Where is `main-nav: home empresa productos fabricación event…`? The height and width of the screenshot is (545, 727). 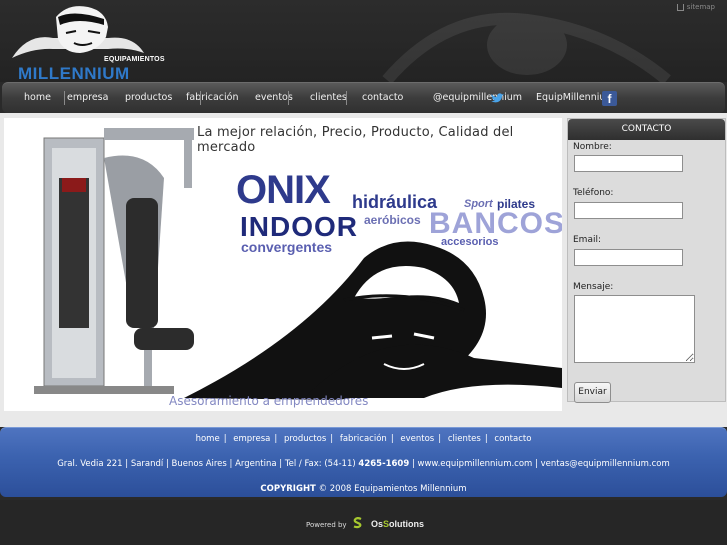
main-nav: home empresa productos fabricación event… is located at coordinates (363, 97).